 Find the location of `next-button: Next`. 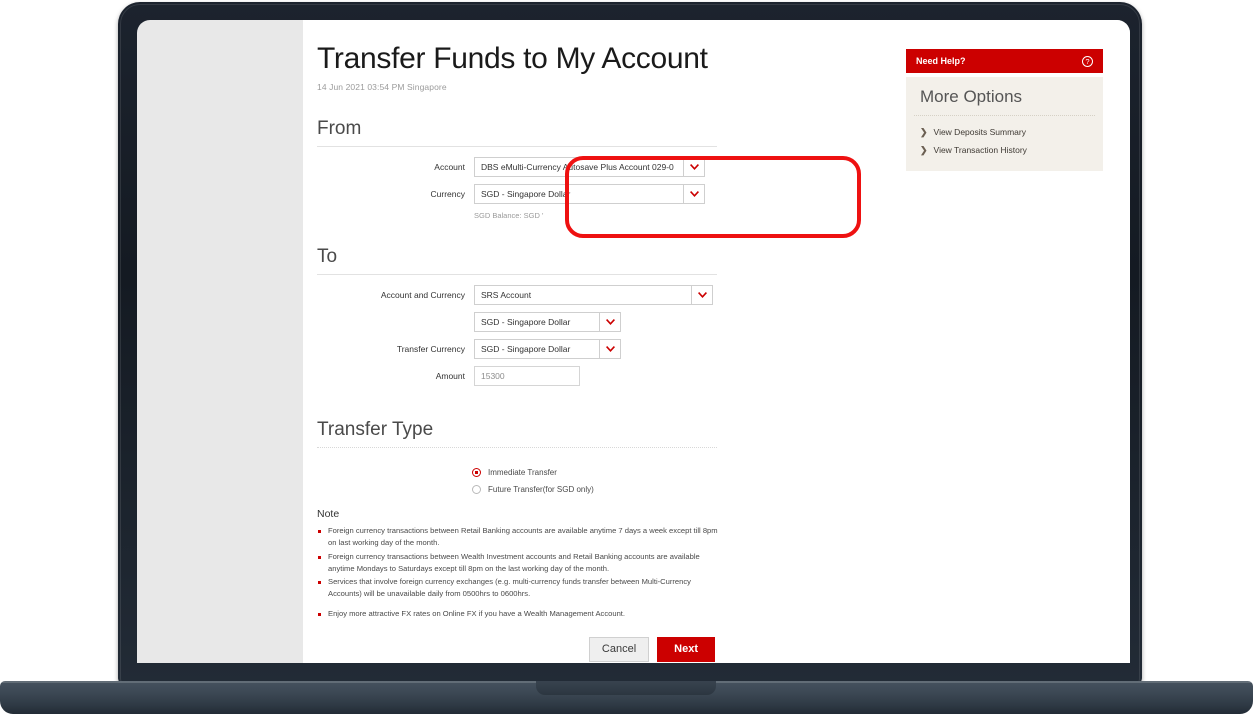

next-button: Next is located at coordinates (686, 650).